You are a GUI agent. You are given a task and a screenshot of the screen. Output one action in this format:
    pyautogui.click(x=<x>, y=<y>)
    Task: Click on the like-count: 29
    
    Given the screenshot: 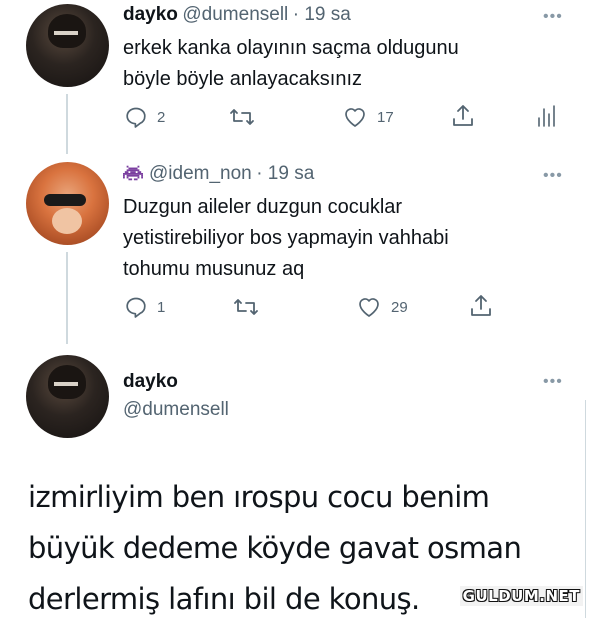 What is the action you would take?
    pyautogui.click(x=399, y=307)
    